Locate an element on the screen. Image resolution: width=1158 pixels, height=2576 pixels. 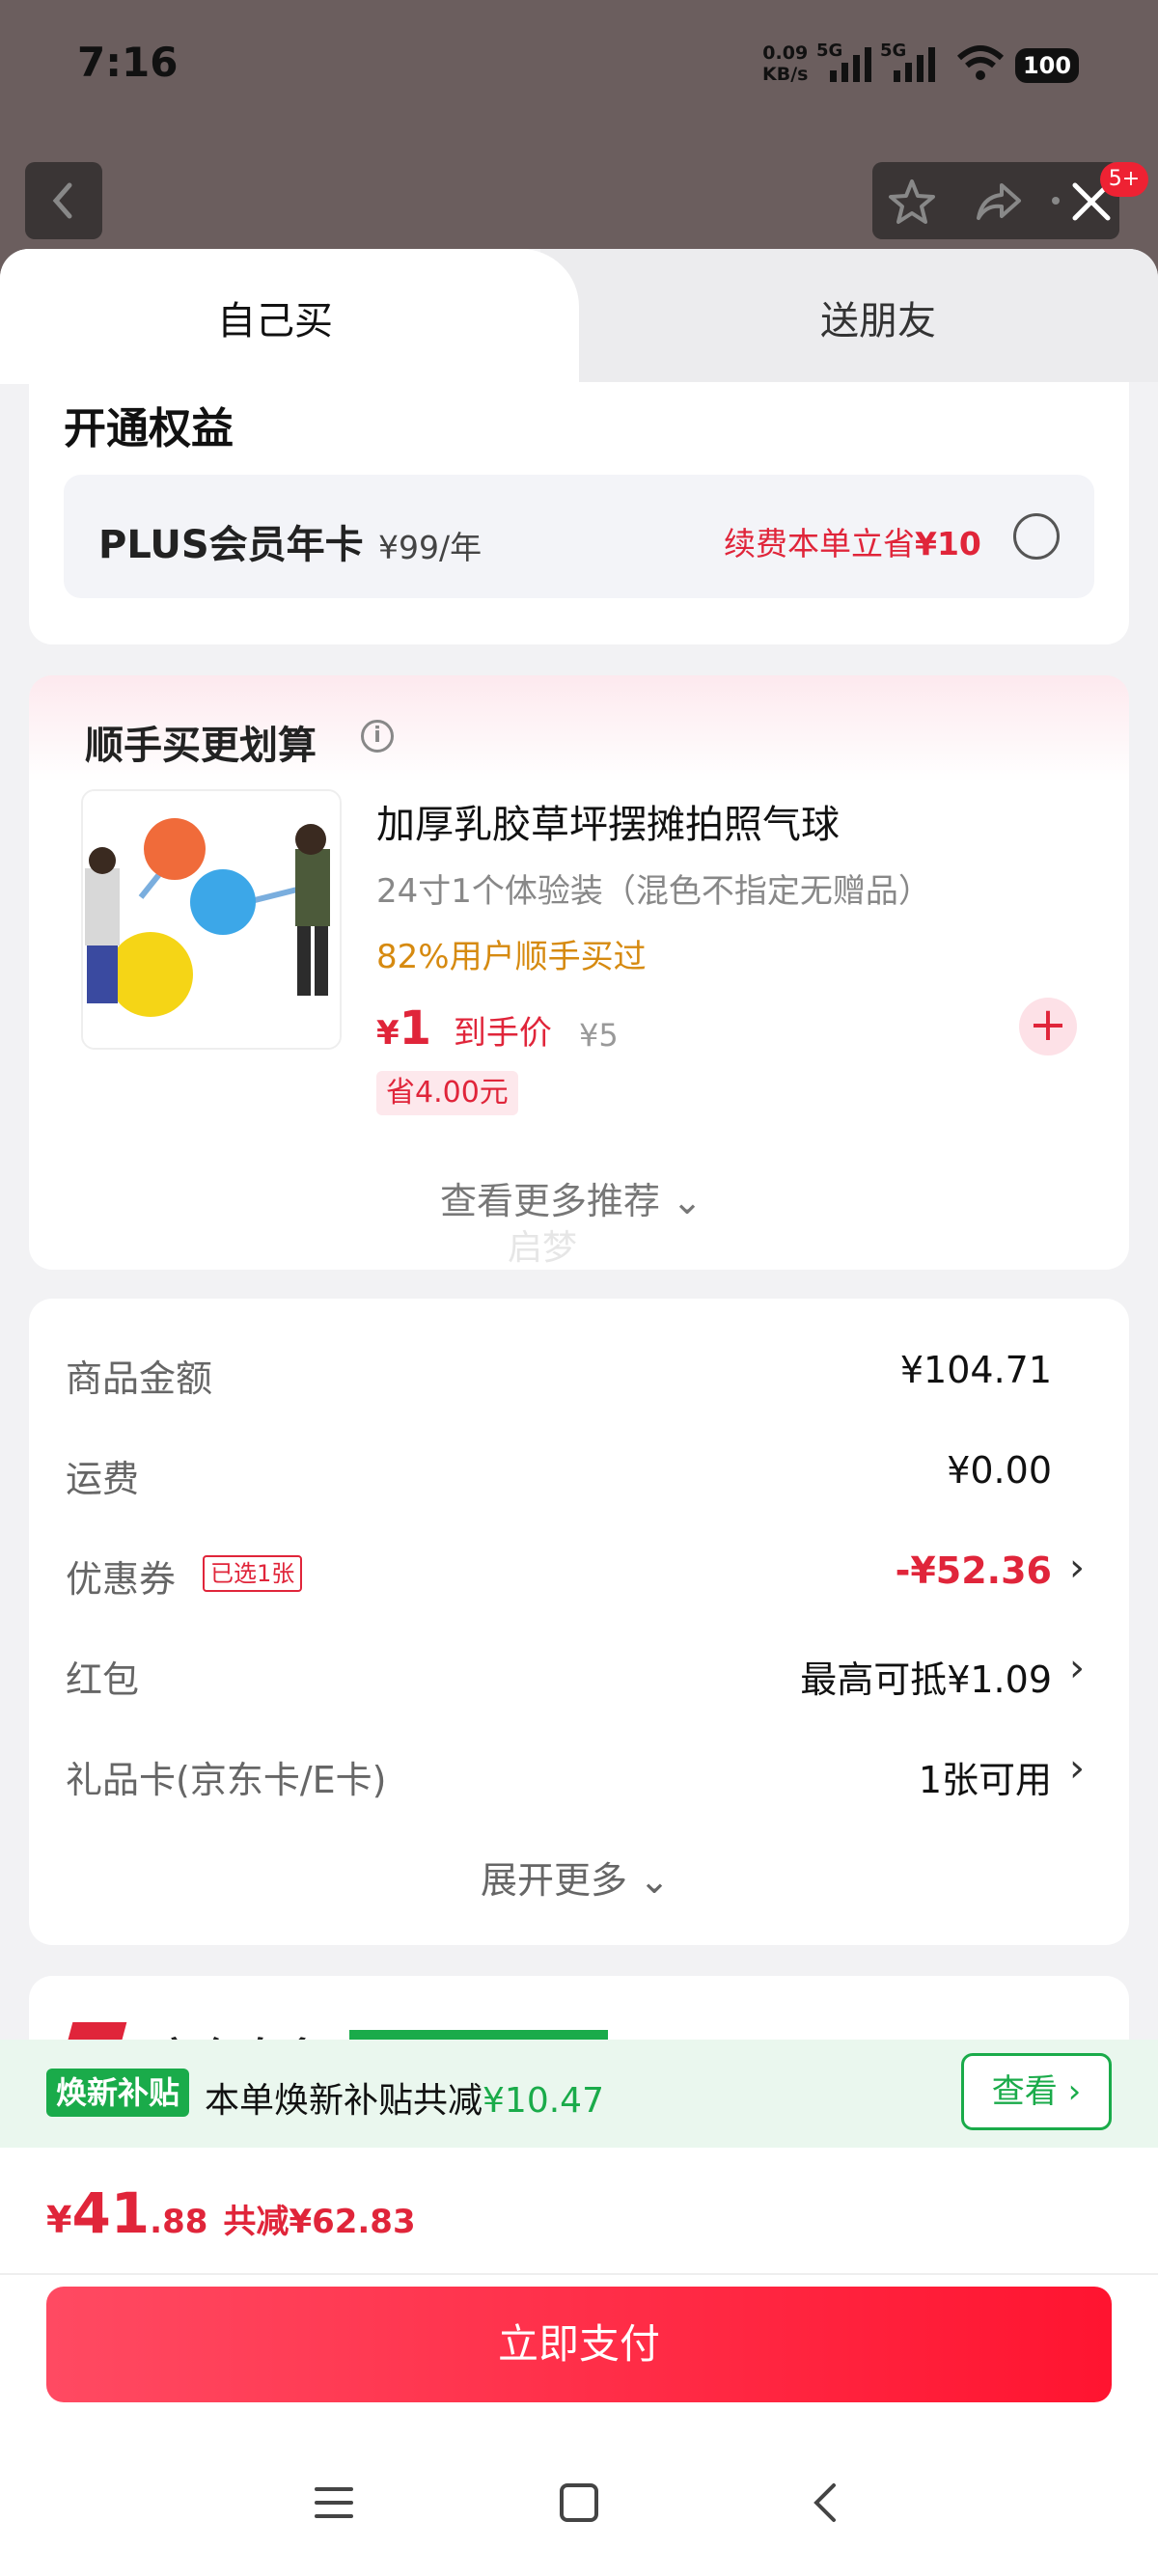
status-time: 7:16 is located at coordinates (128, 63).